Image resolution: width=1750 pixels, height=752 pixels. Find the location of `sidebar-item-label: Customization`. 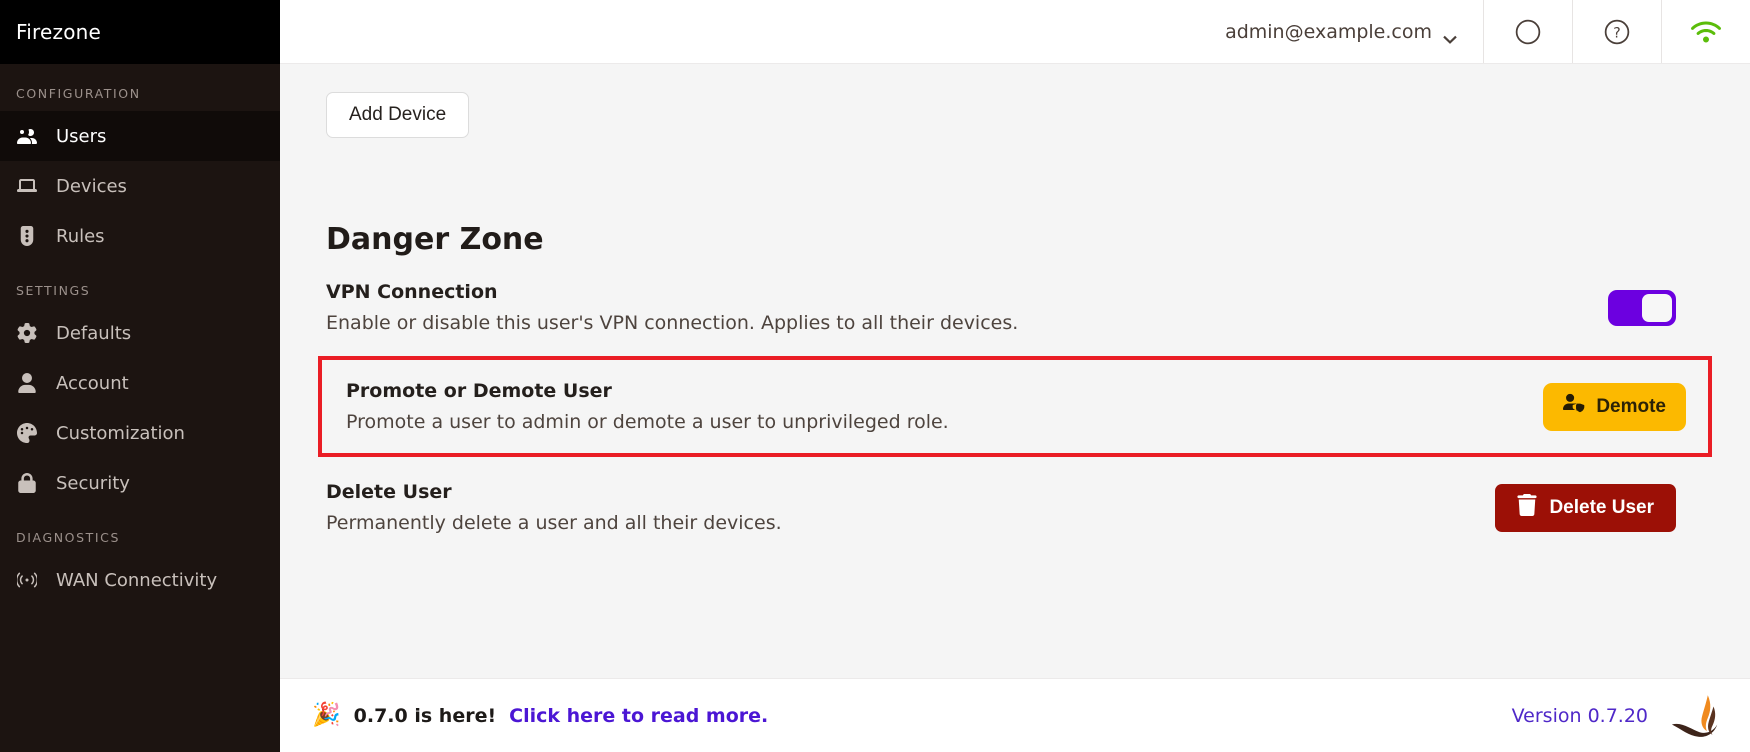

sidebar-item-label: Customization is located at coordinates (120, 433).